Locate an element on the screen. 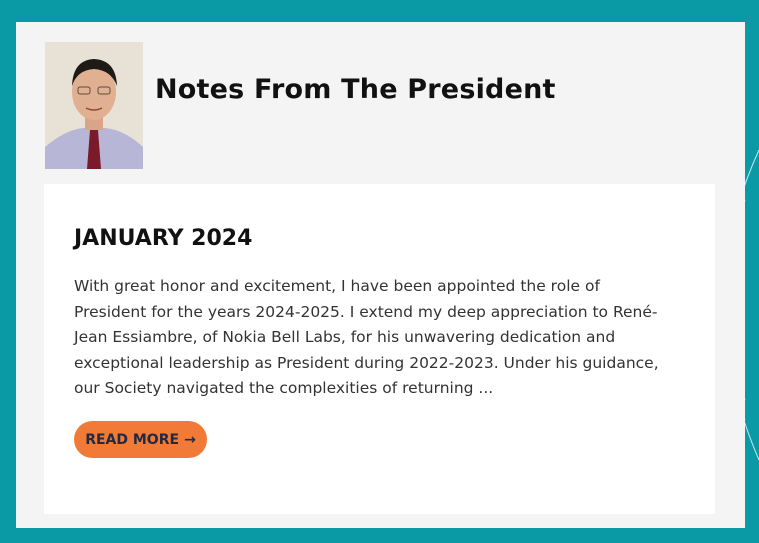 This screenshot has height=543, width=759. president-portrait-image is located at coordinates (94, 105).